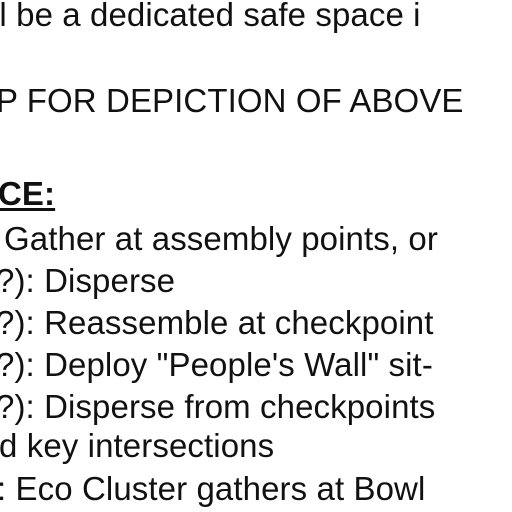 The image size is (512, 512). I want to click on text-line-disperse-checkpoints: ?): Disperse from checkpoints, so click(218, 406).